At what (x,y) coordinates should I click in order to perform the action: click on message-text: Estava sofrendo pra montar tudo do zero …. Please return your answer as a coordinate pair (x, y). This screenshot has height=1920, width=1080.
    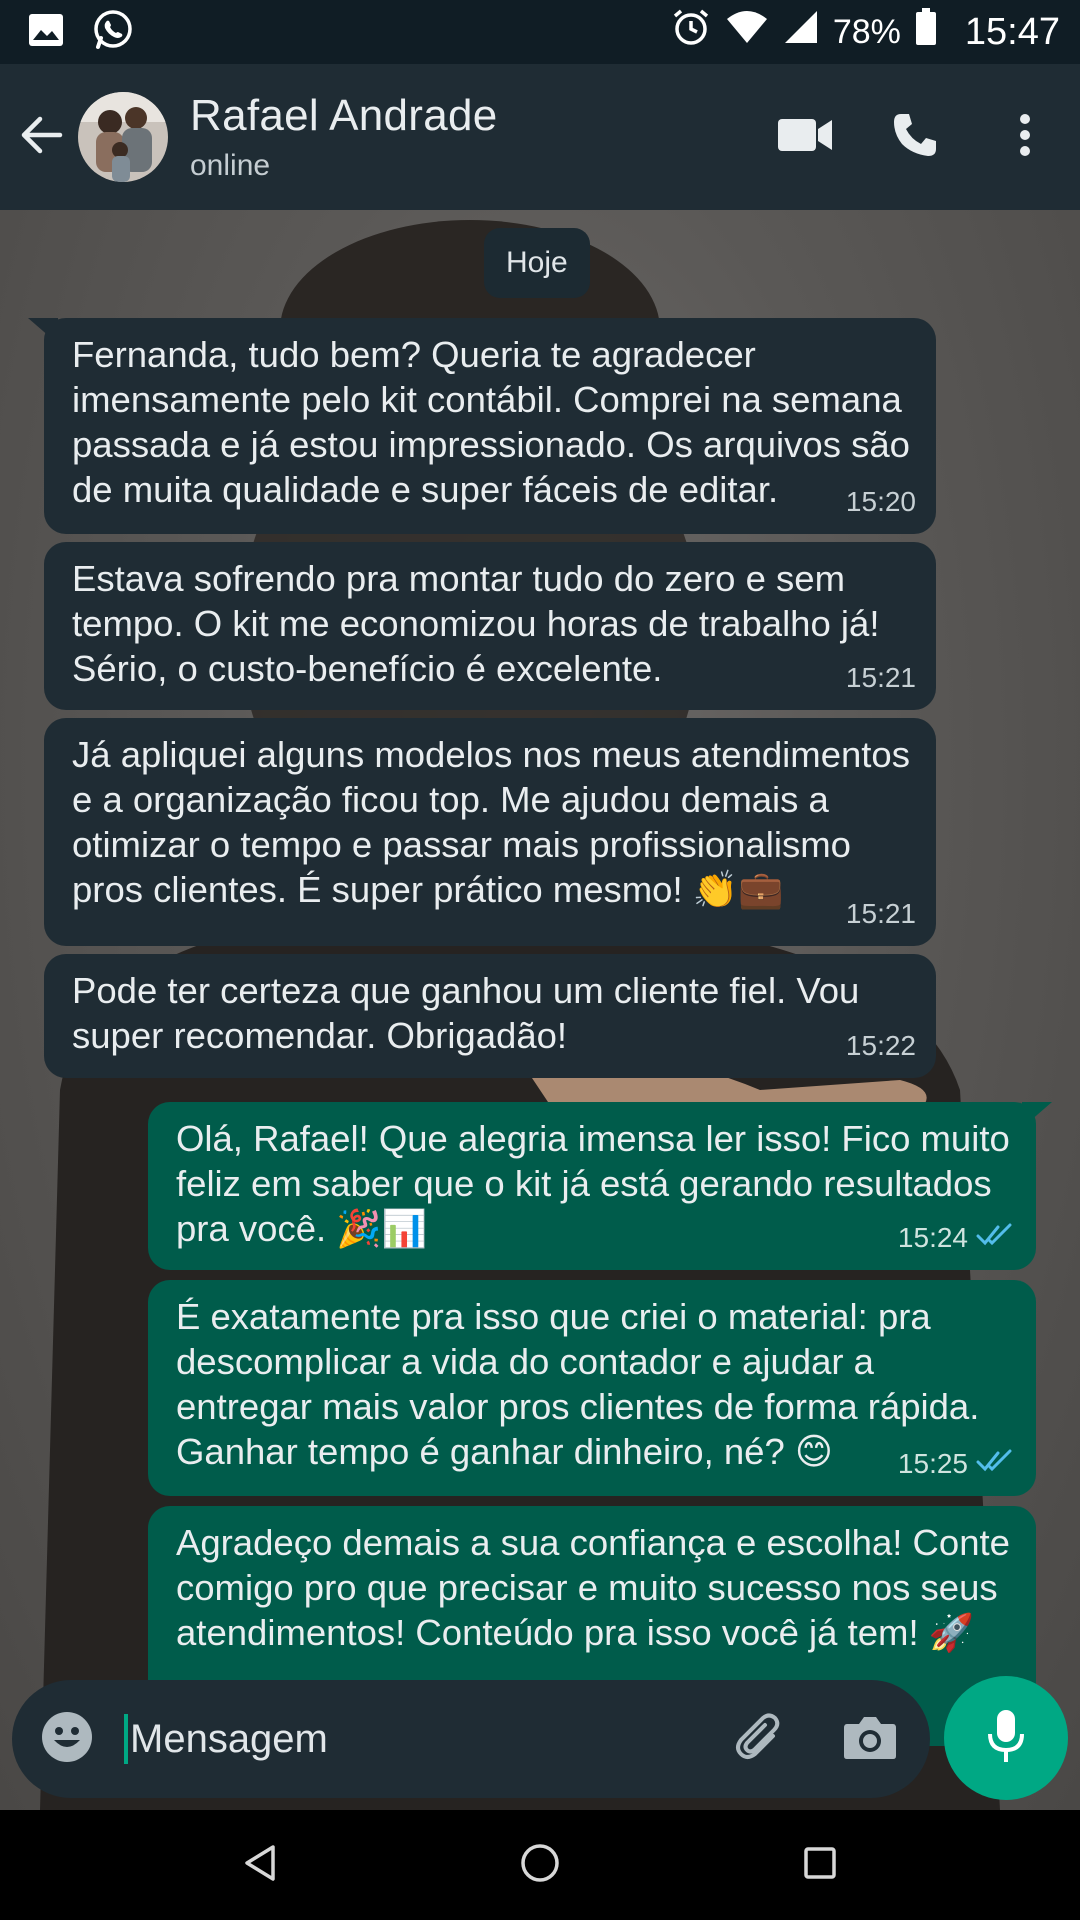
    Looking at the image, I should click on (459, 578).